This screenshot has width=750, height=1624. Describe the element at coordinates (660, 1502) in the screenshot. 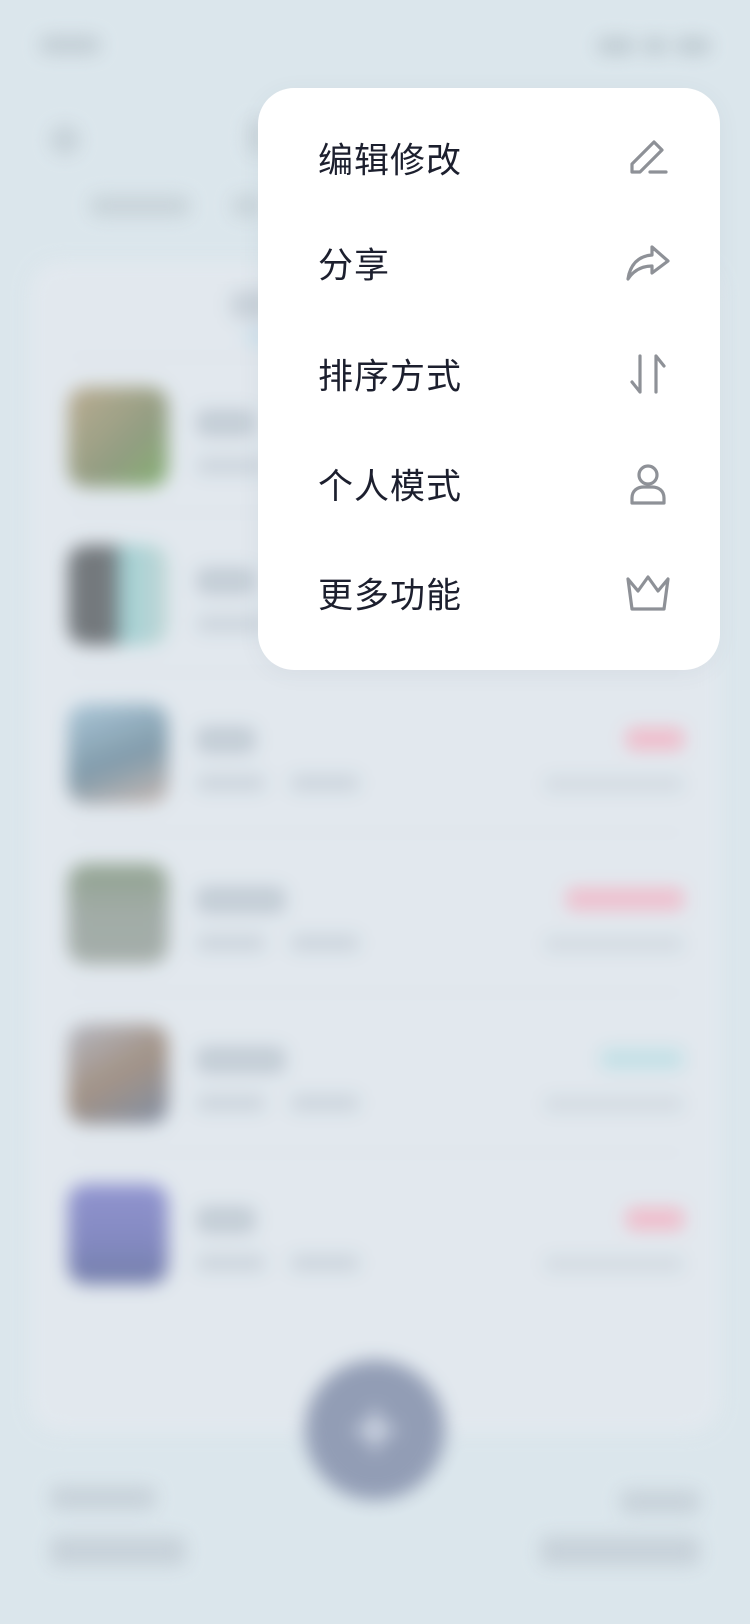

I see `footer-right-label` at that location.